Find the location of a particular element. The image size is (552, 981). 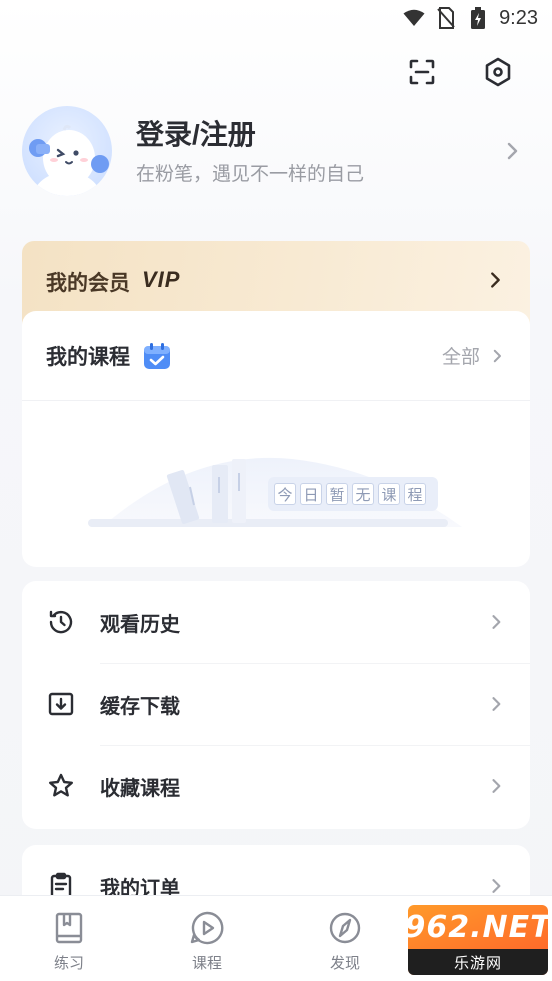

vip-badge: VIP is located at coordinates (161, 279).